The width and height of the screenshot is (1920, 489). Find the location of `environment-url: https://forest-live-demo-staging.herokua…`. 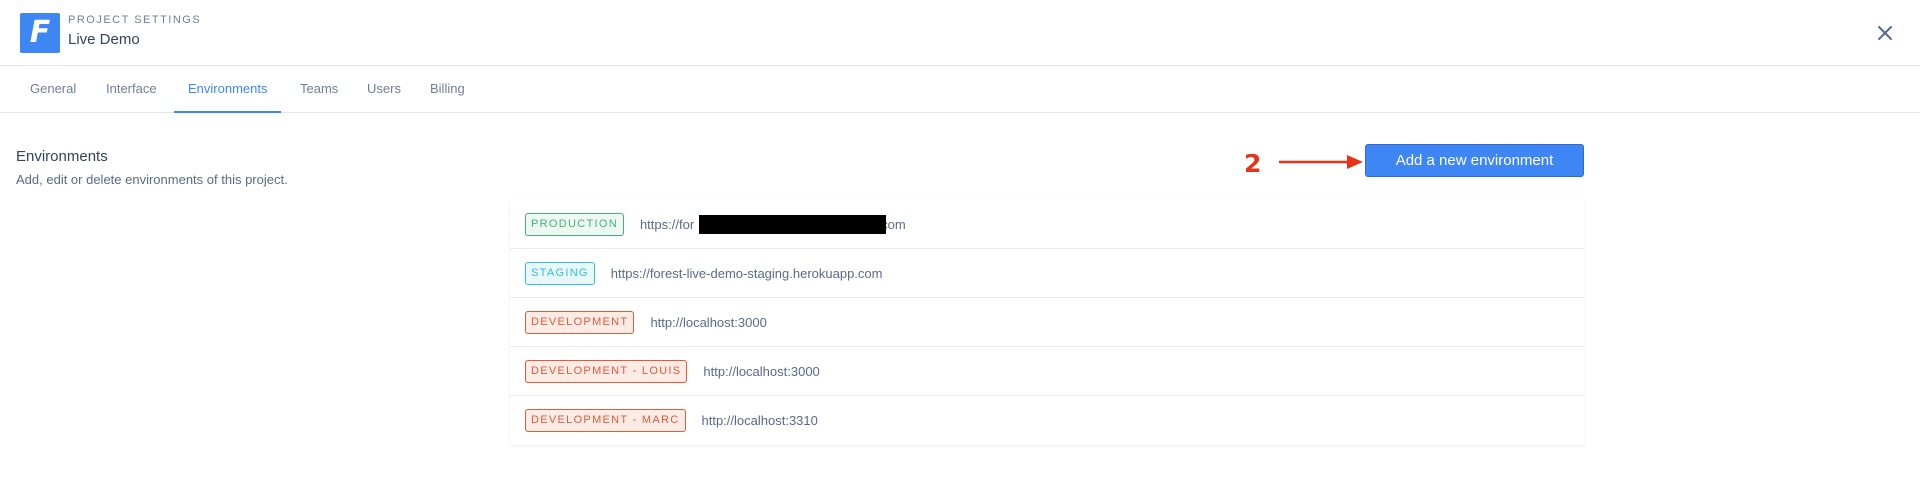

environment-url: https://forest-live-demo-staging.herokua… is located at coordinates (746, 273).